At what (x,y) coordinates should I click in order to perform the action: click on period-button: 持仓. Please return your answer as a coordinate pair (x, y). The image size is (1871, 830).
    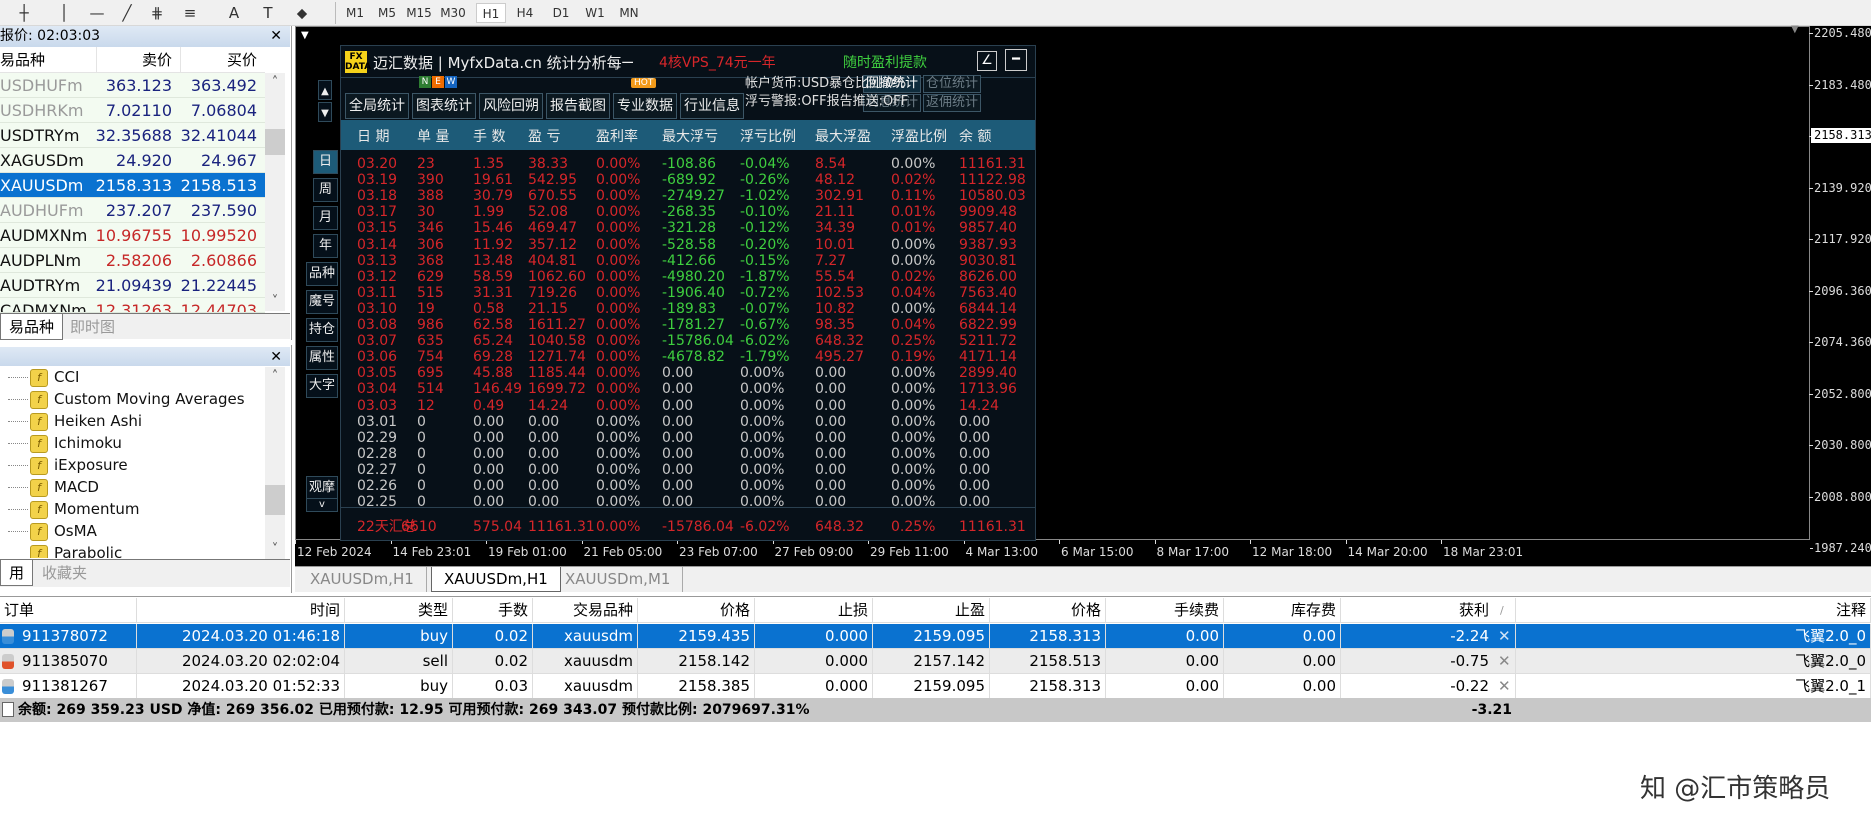
    Looking at the image, I should click on (322, 330).